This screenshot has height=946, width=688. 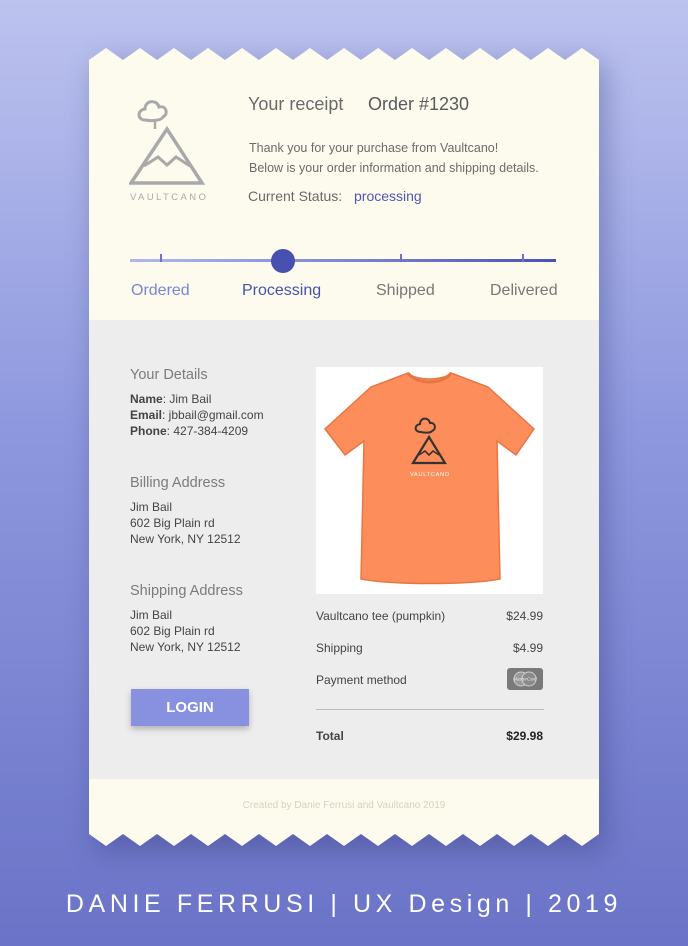 What do you see at coordinates (178, 483) in the screenshot?
I see `billing-heading: Billing Address` at bounding box center [178, 483].